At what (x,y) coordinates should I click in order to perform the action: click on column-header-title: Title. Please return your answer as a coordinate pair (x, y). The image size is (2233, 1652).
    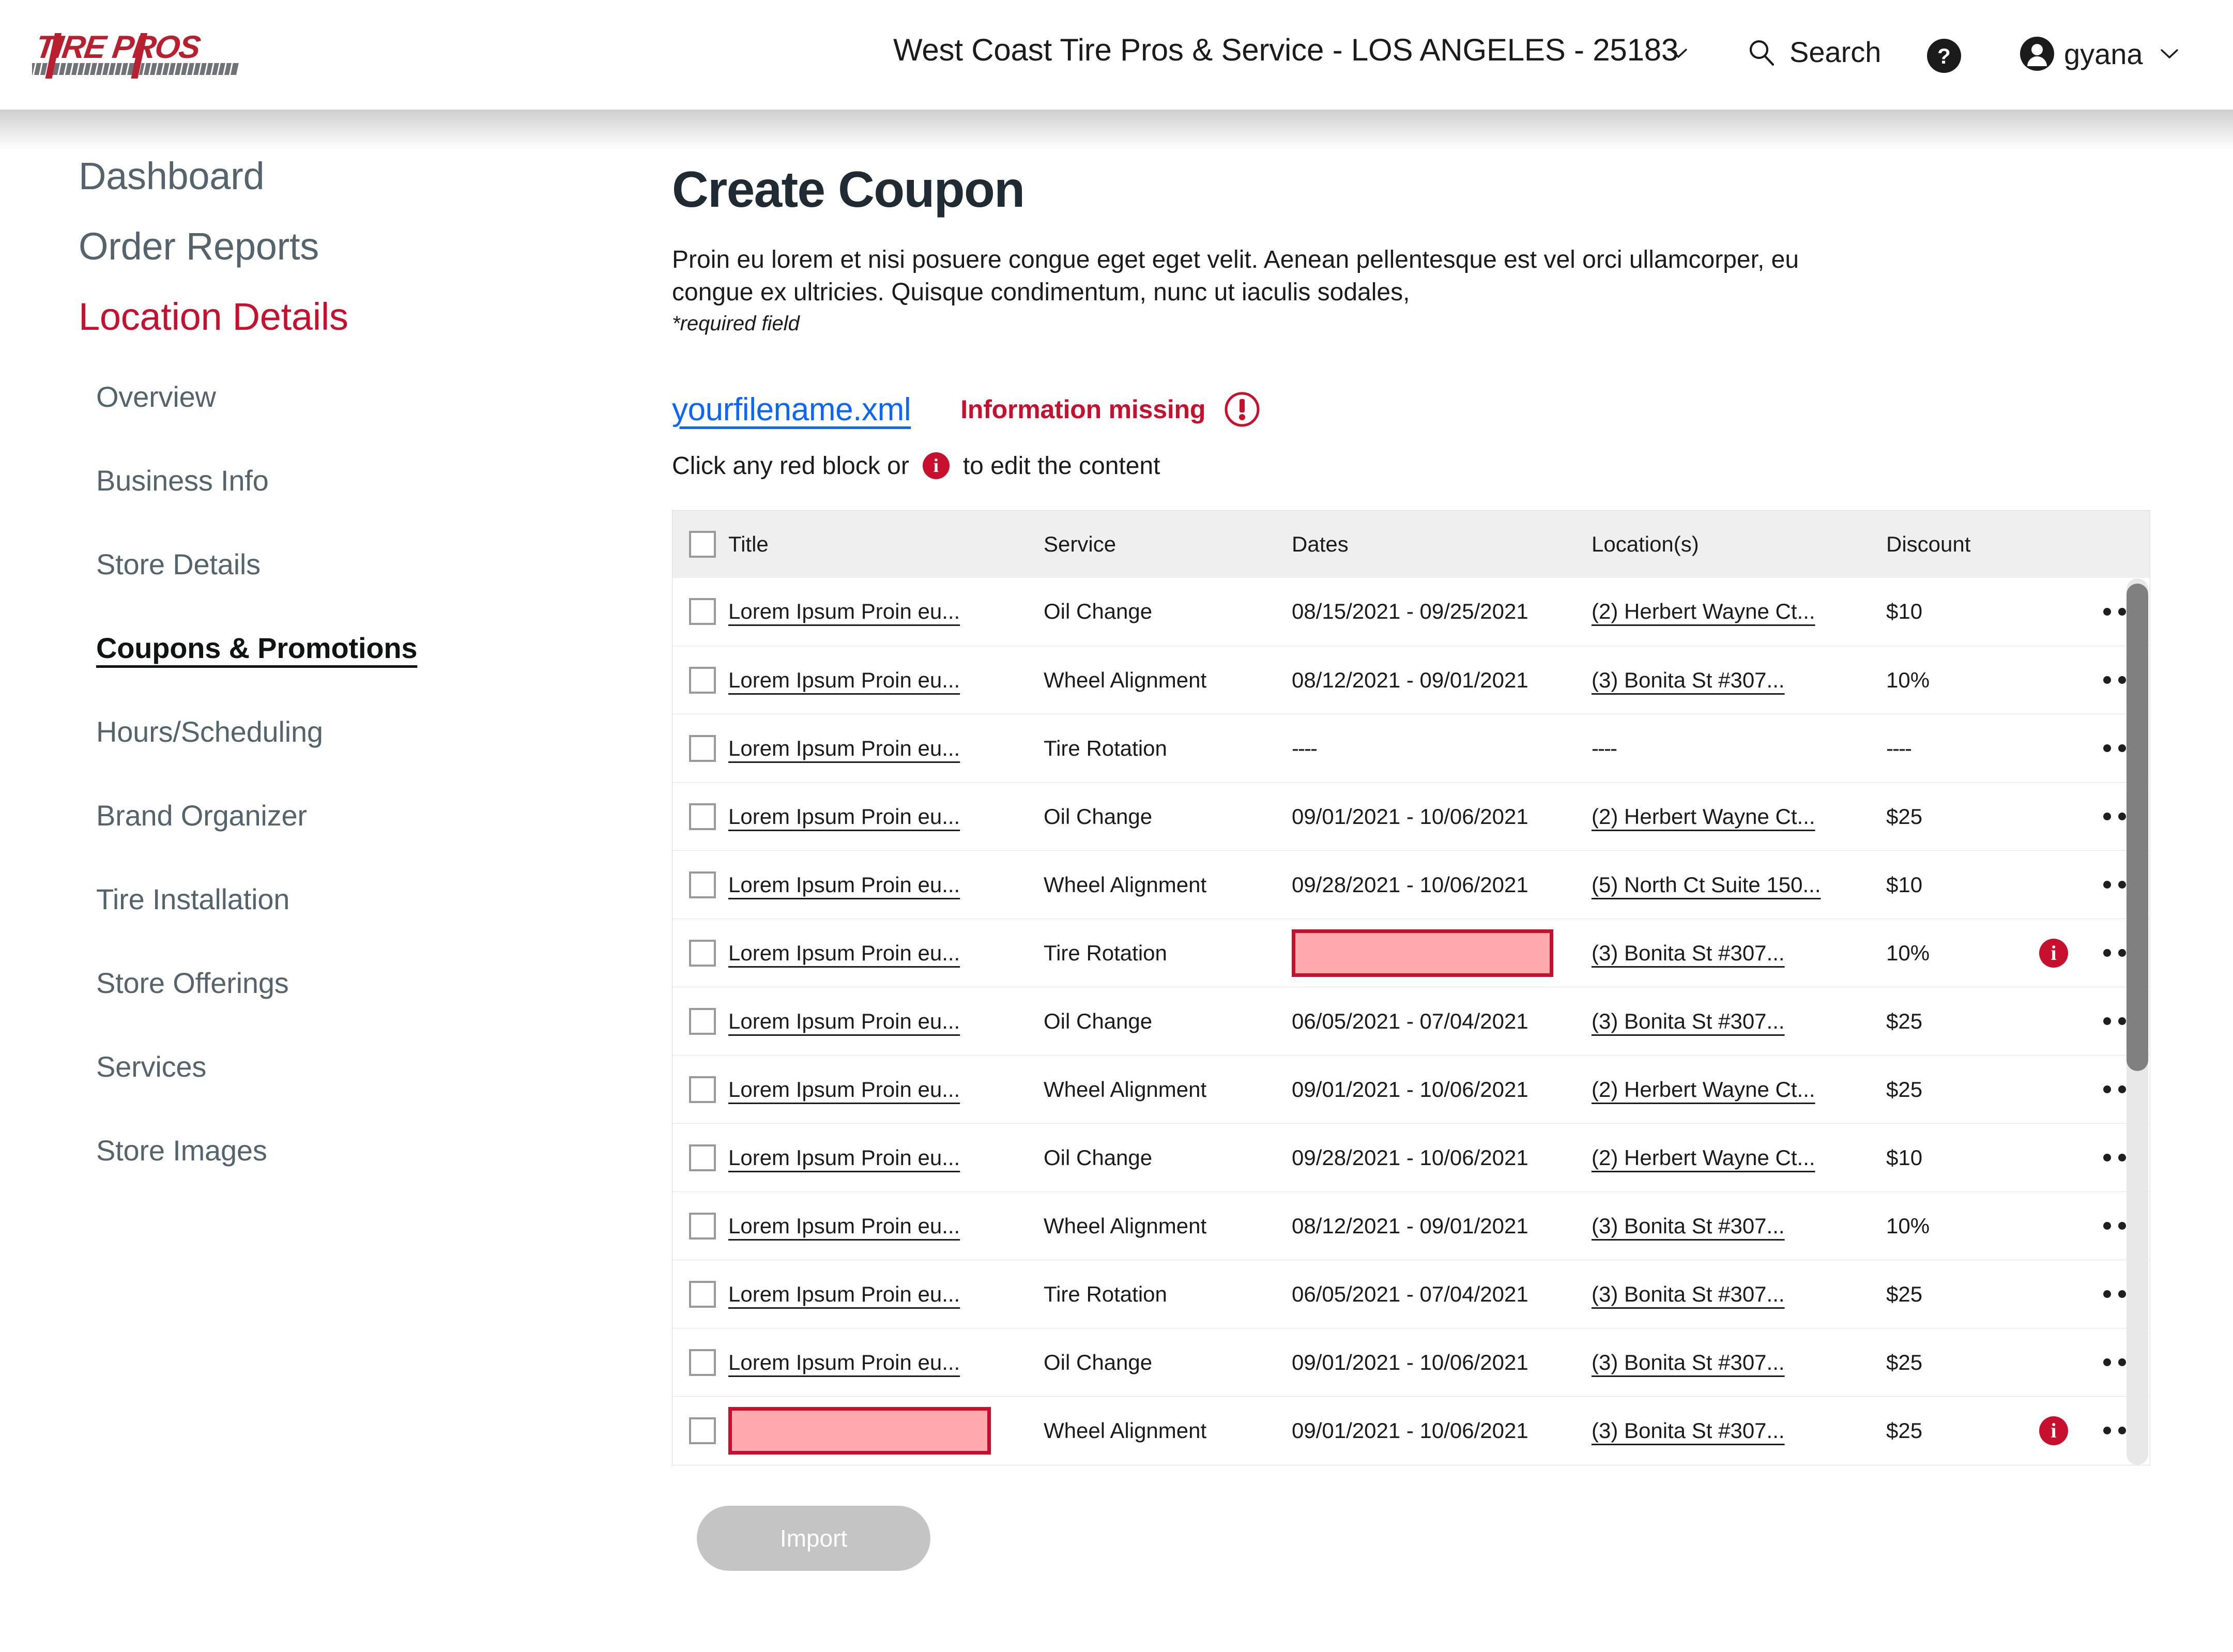
    Looking at the image, I should click on (886, 544).